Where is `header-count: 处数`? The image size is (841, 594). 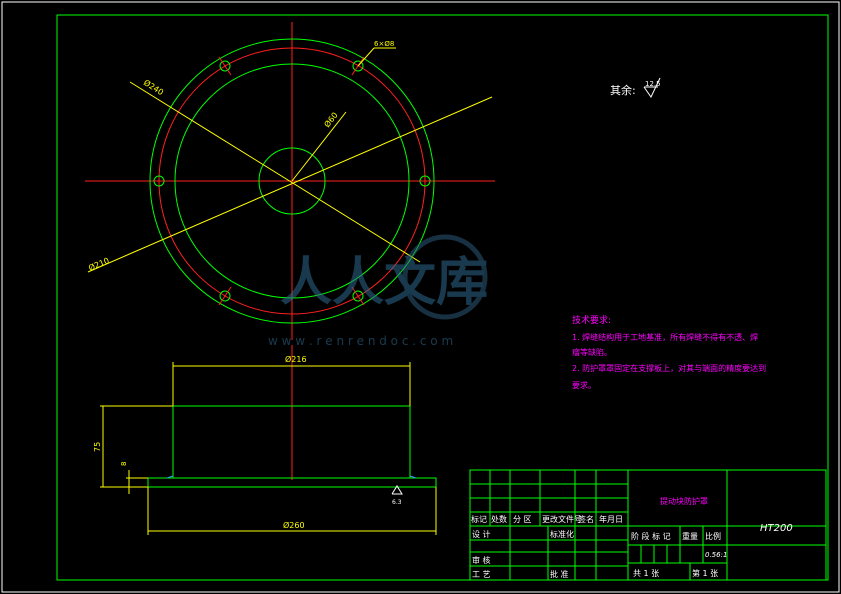 header-count: 处数 is located at coordinates (499, 519).